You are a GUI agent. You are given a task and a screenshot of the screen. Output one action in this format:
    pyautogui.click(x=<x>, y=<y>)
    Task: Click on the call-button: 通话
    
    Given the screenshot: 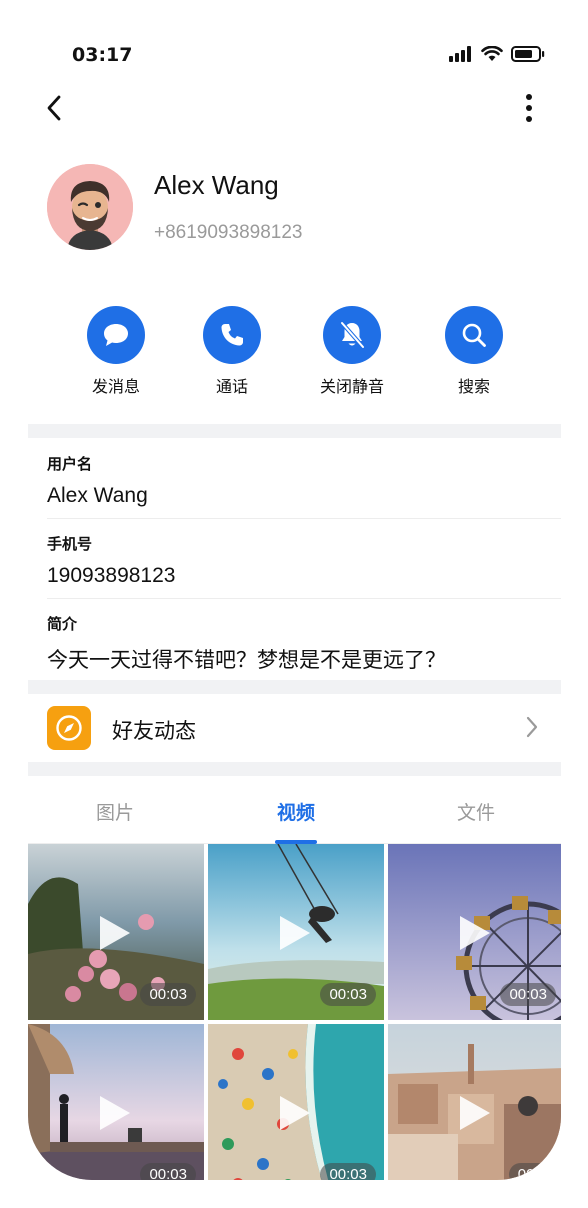 What is the action you would take?
    pyautogui.click(x=232, y=351)
    